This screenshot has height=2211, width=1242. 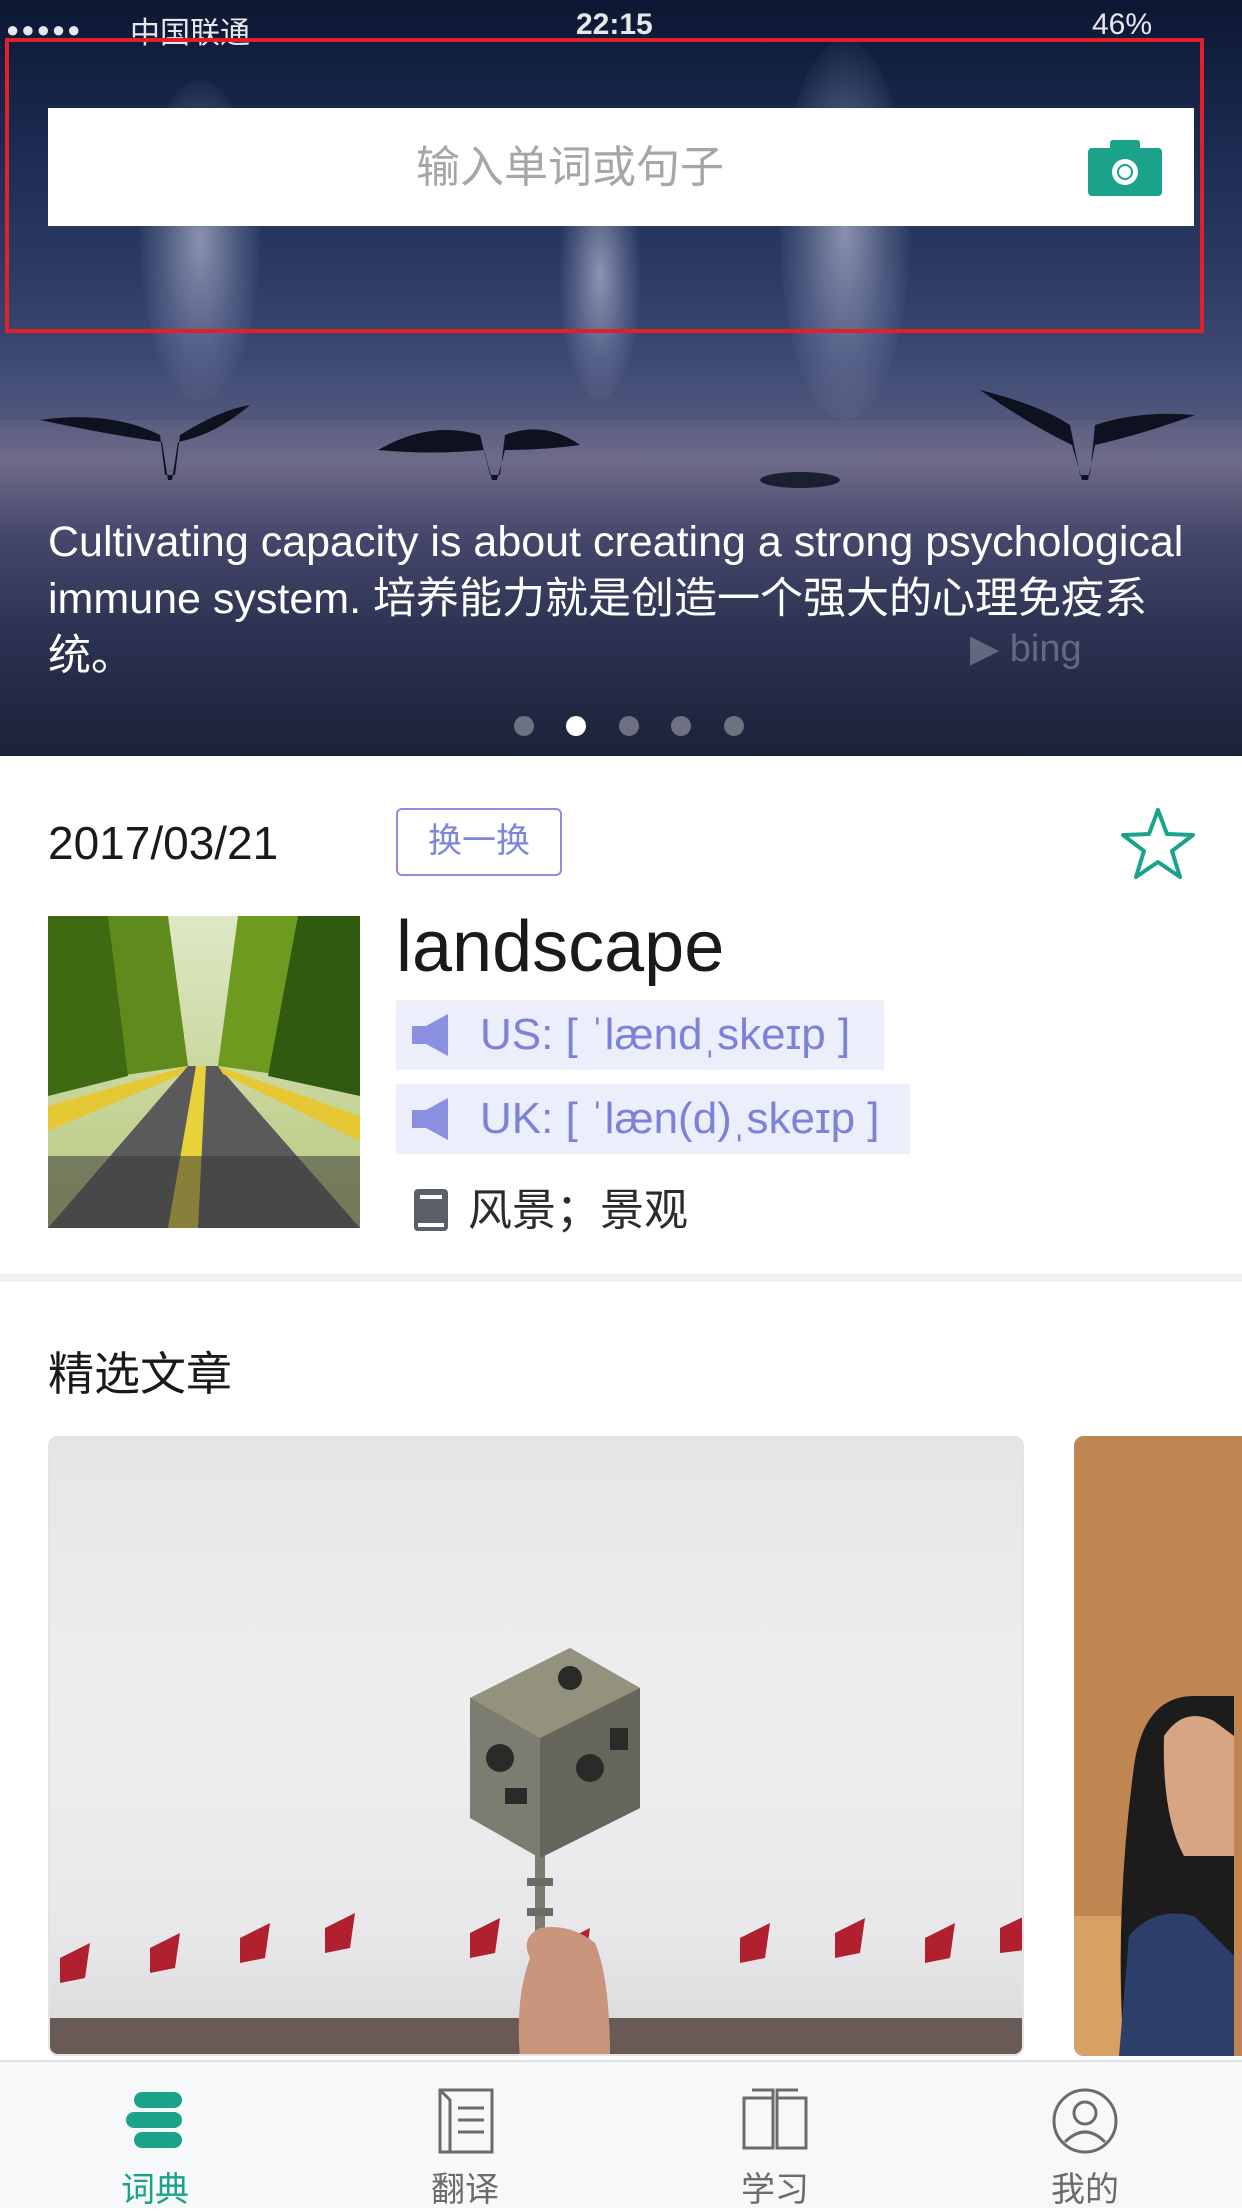 What do you see at coordinates (621, 1278) in the screenshot?
I see `section-divider` at bounding box center [621, 1278].